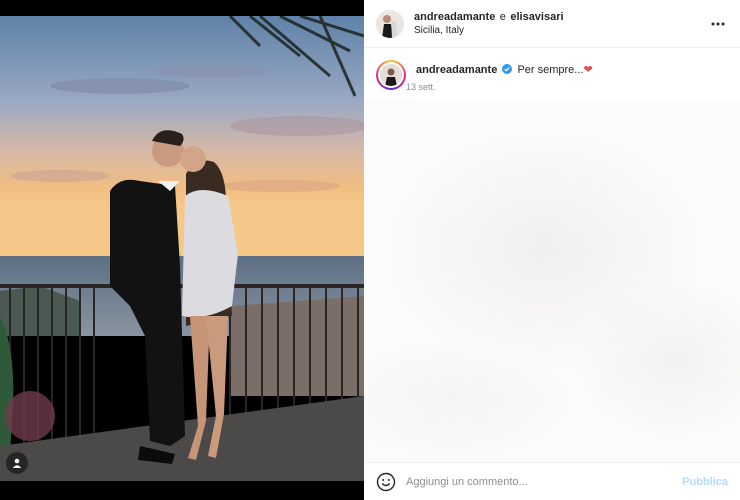 The width and height of the screenshot is (740, 500). I want to click on author-secondary-username: elisavisari, so click(536, 17).